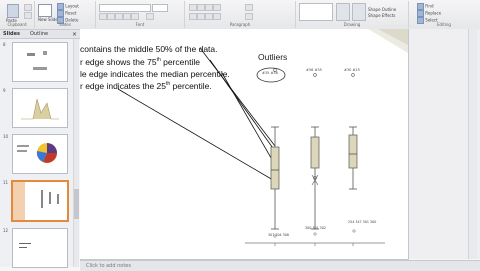  I want to click on notes-placeholder: Click to add notes, so click(108, 266).